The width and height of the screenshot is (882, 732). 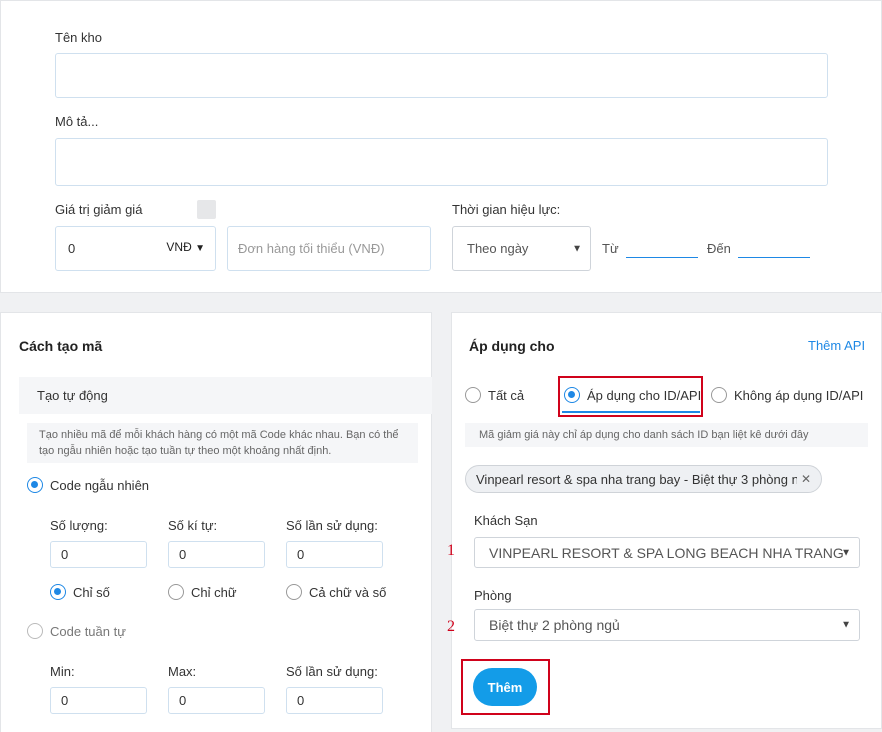 I want to click on letters-only-radio: Chỉ chữ, so click(x=202, y=592).